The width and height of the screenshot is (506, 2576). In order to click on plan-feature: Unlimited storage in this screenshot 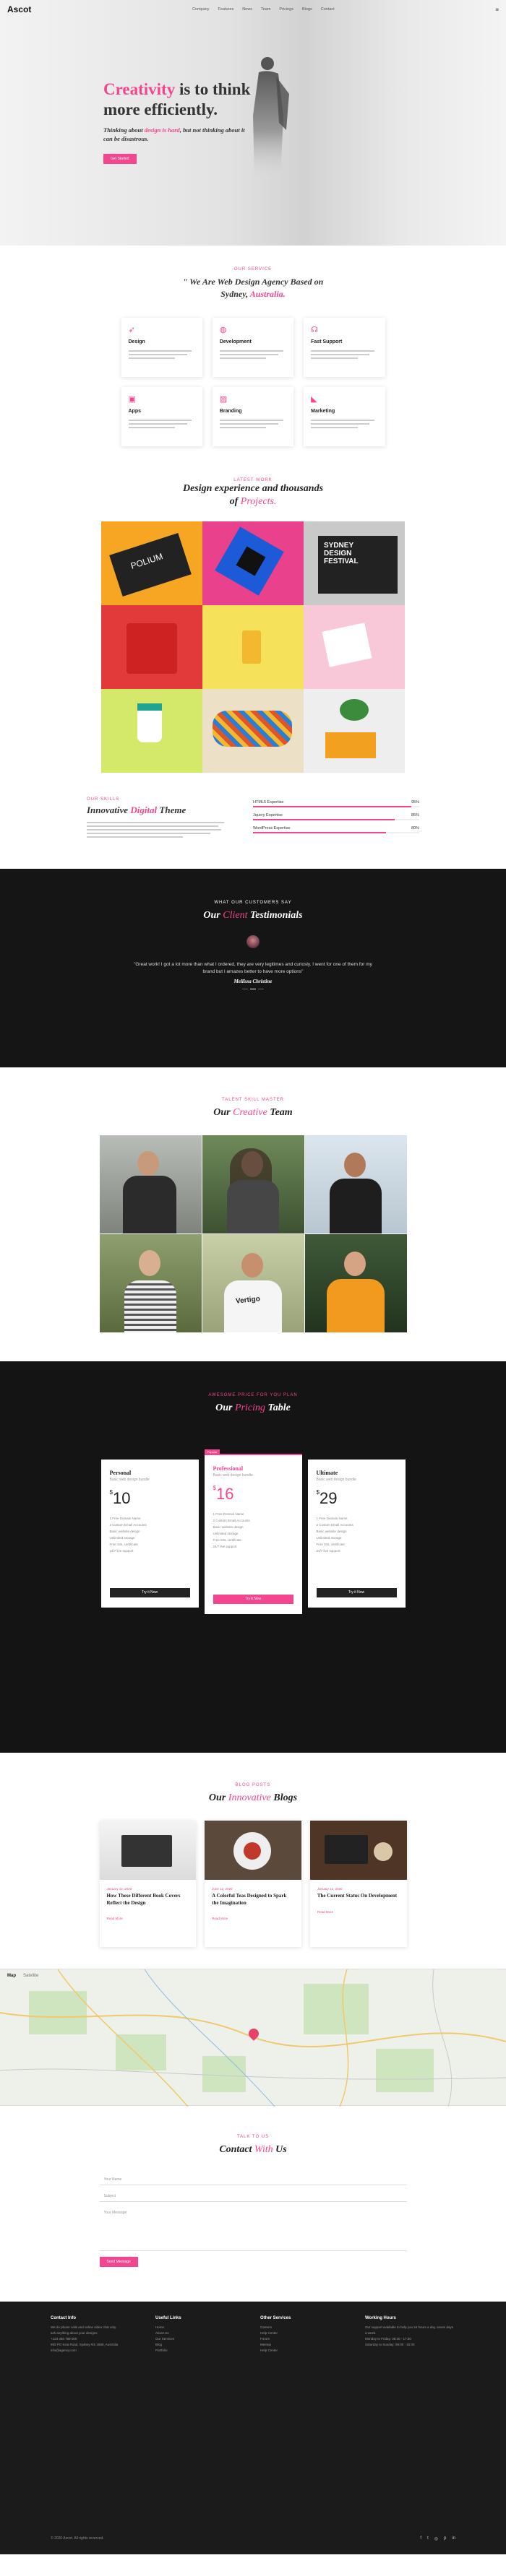, I will do `click(122, 1538)`.